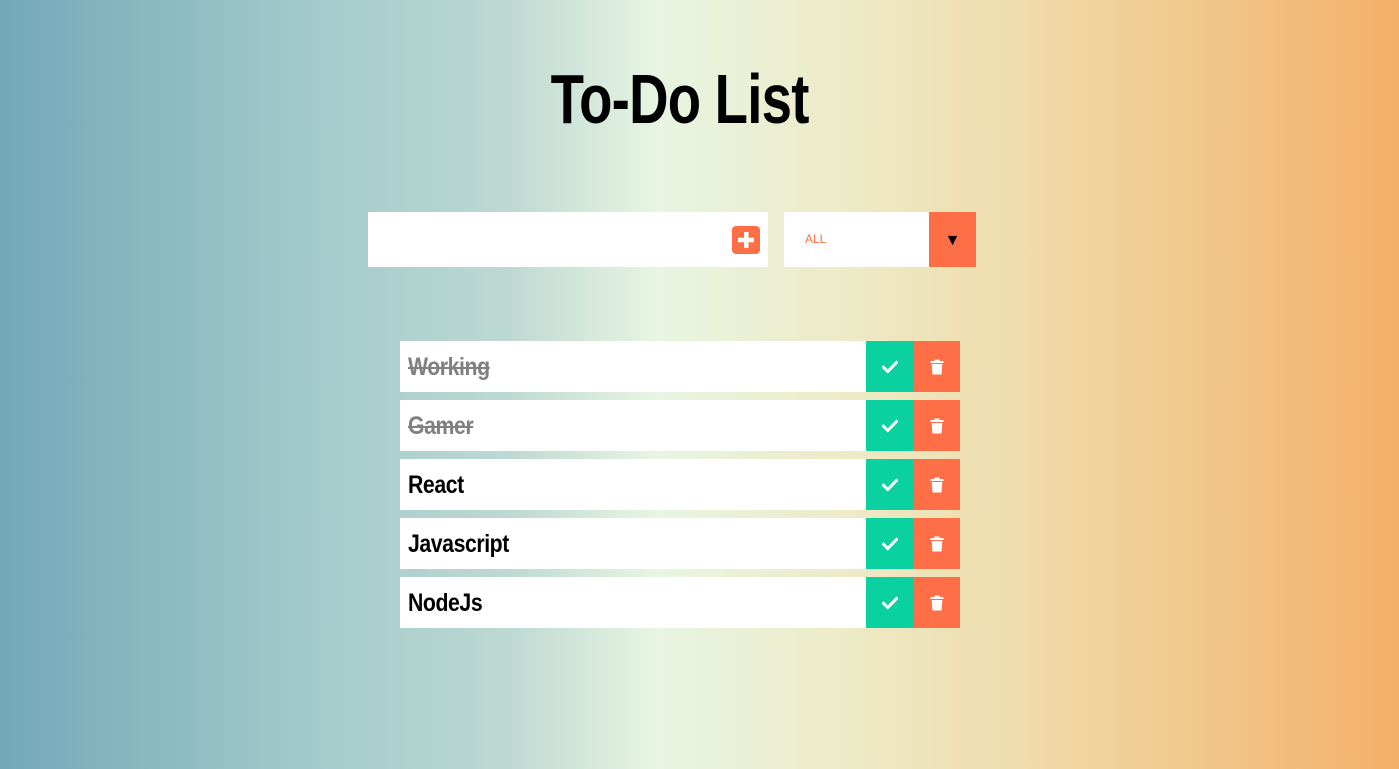 This screenshot has width=1399, height=769. I want to click on filter-select: ALL ▼, so click(880, 239).